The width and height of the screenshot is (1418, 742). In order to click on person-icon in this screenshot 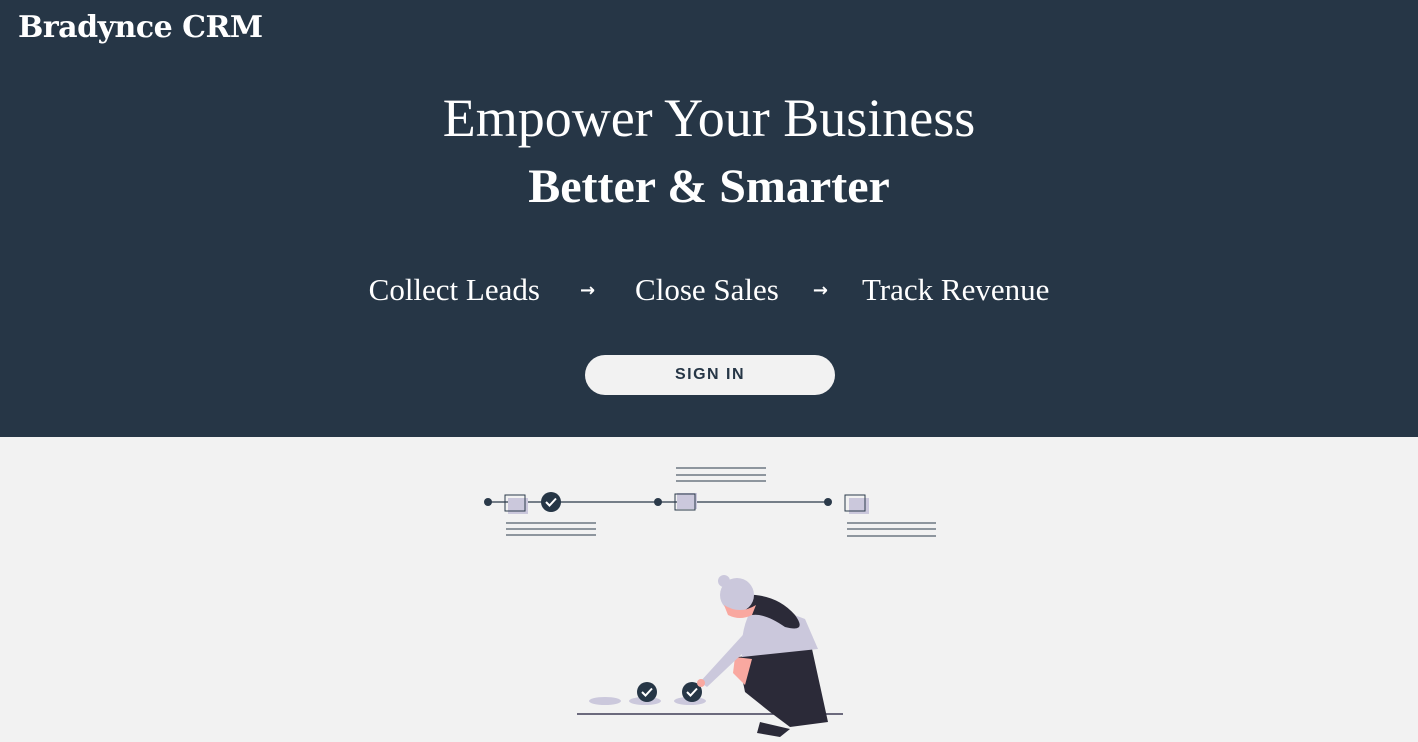, I will do `click(762, 656)`.